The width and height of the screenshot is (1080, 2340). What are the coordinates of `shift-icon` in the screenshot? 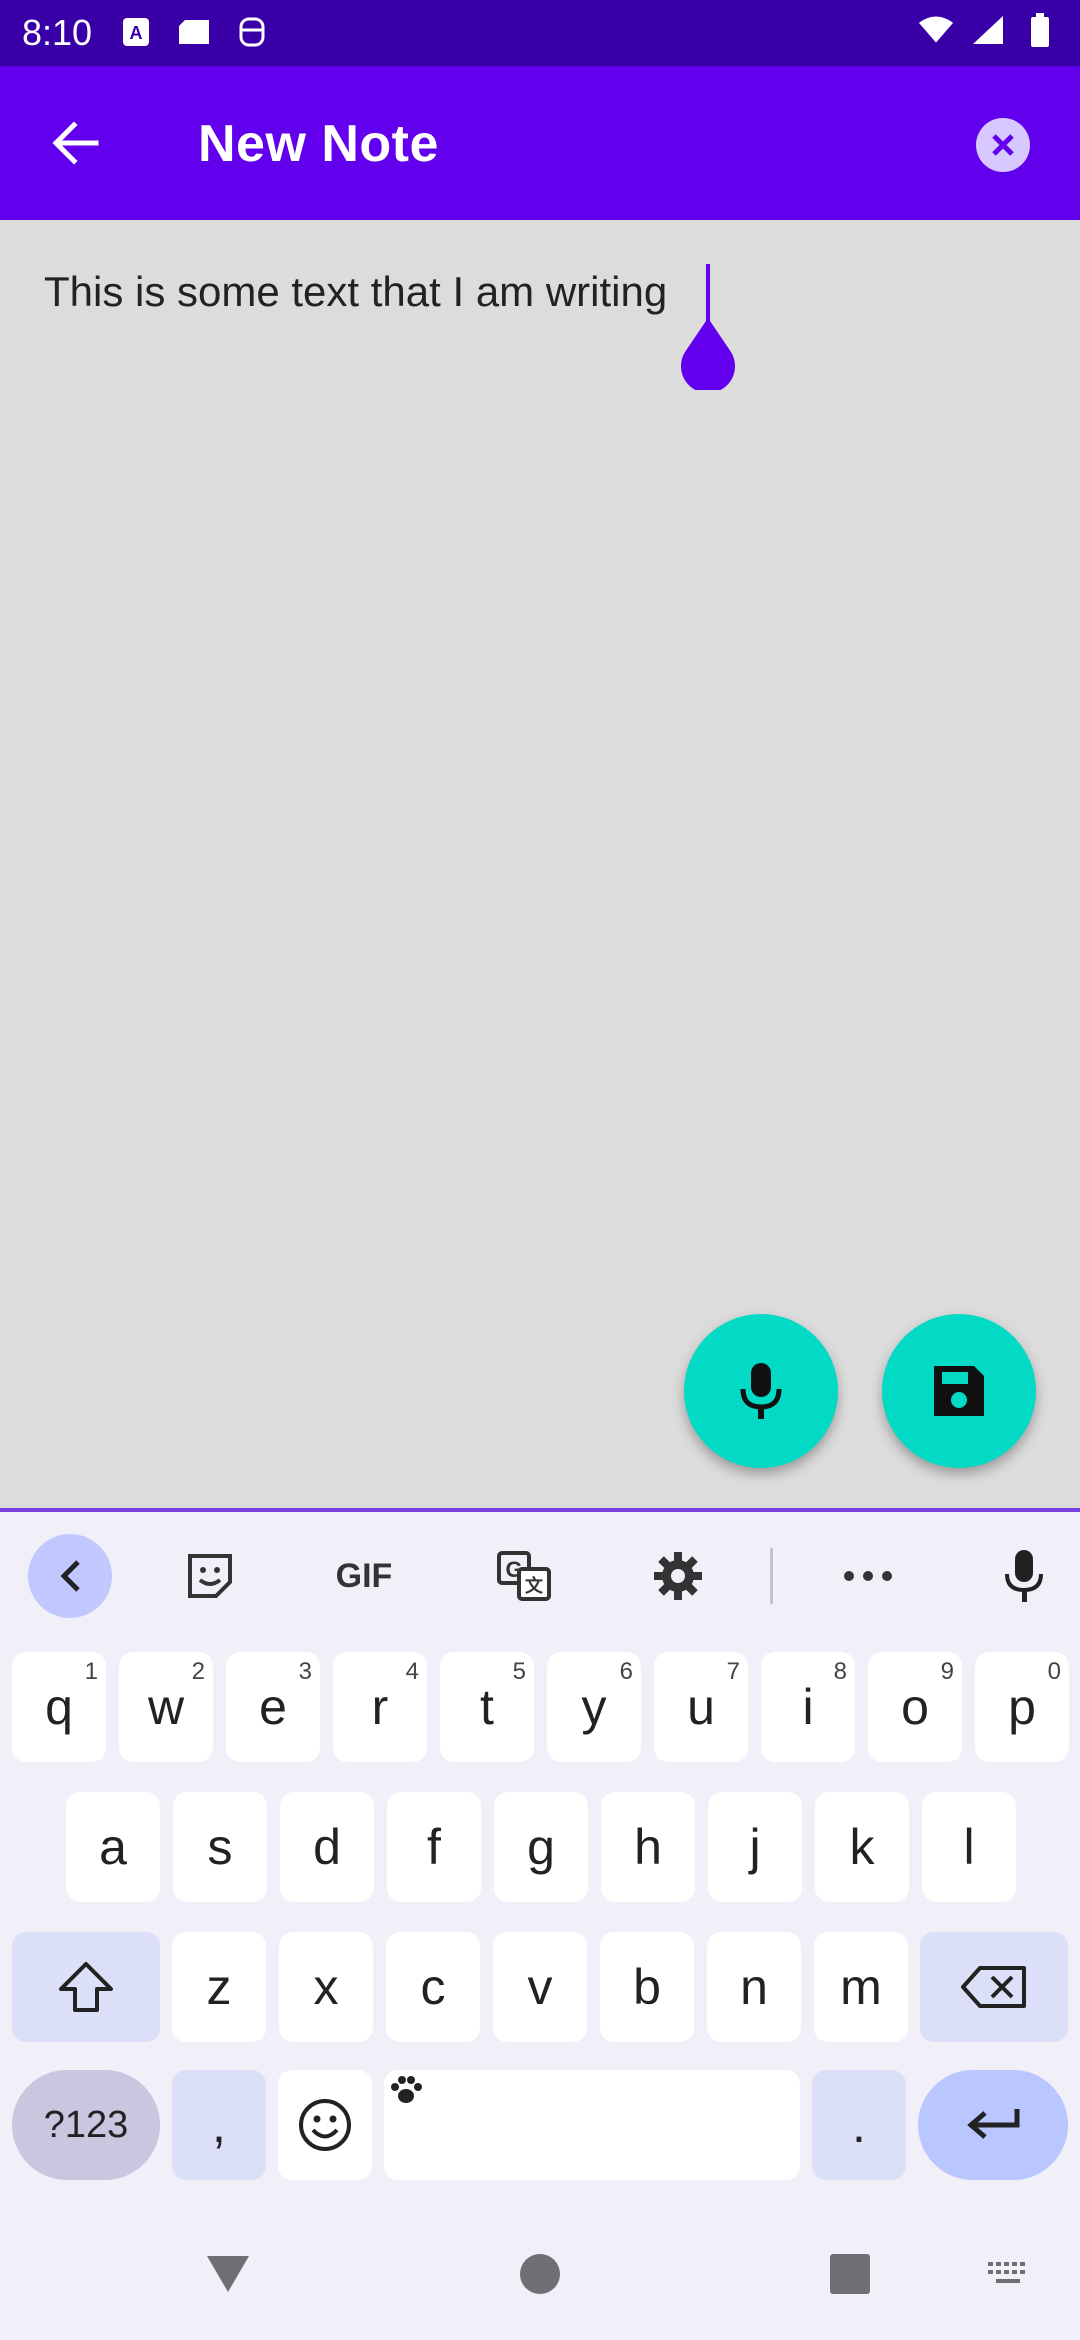 It's located at (86, 1987).